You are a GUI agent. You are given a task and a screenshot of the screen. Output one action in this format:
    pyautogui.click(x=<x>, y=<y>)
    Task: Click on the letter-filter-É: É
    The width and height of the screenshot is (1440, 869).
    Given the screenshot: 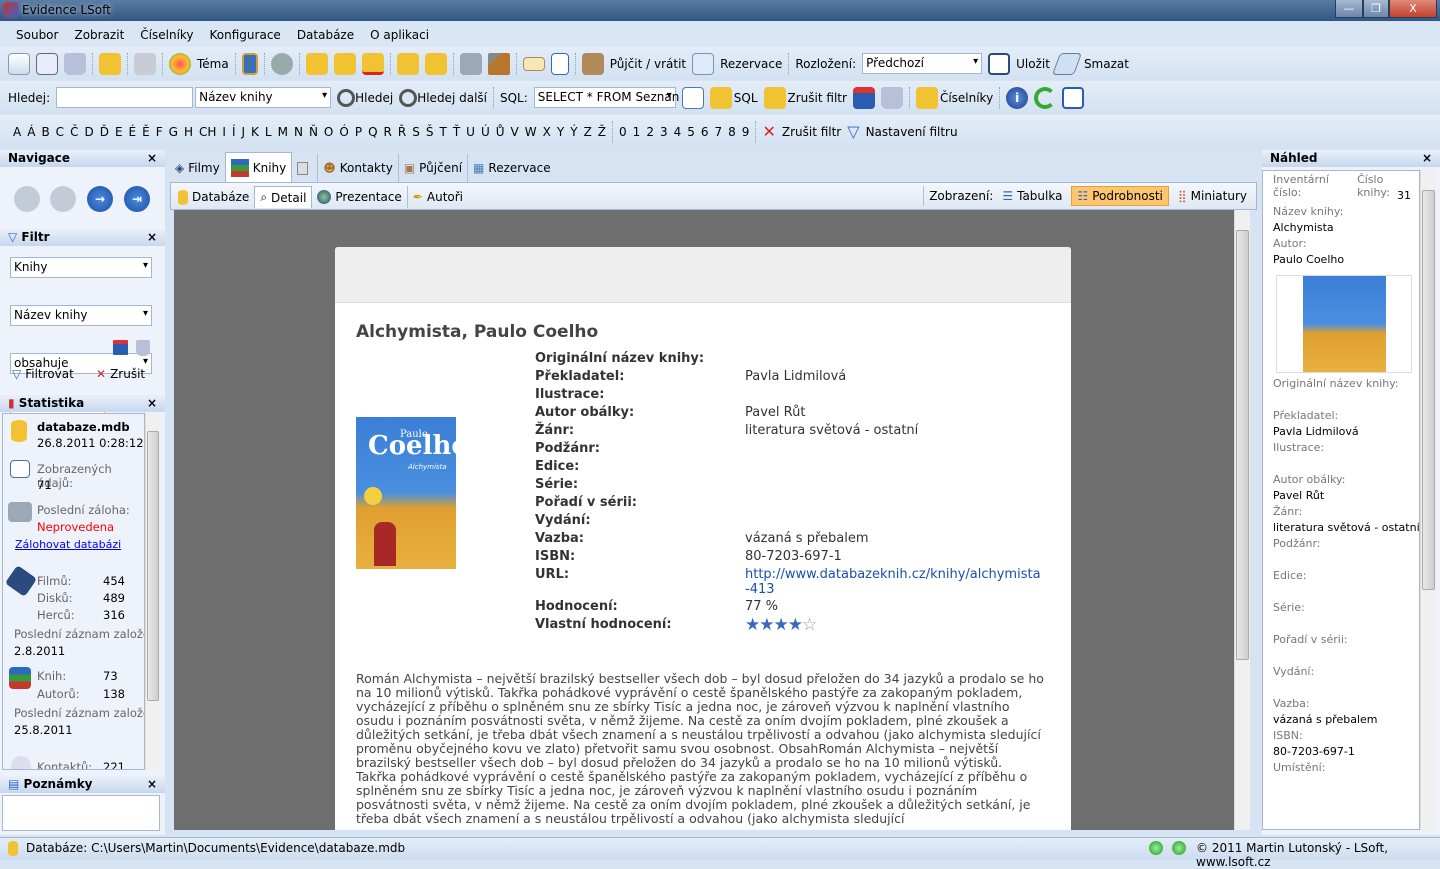 What is the action you would take?
    pyautogui.click(x=133, y=132)
    